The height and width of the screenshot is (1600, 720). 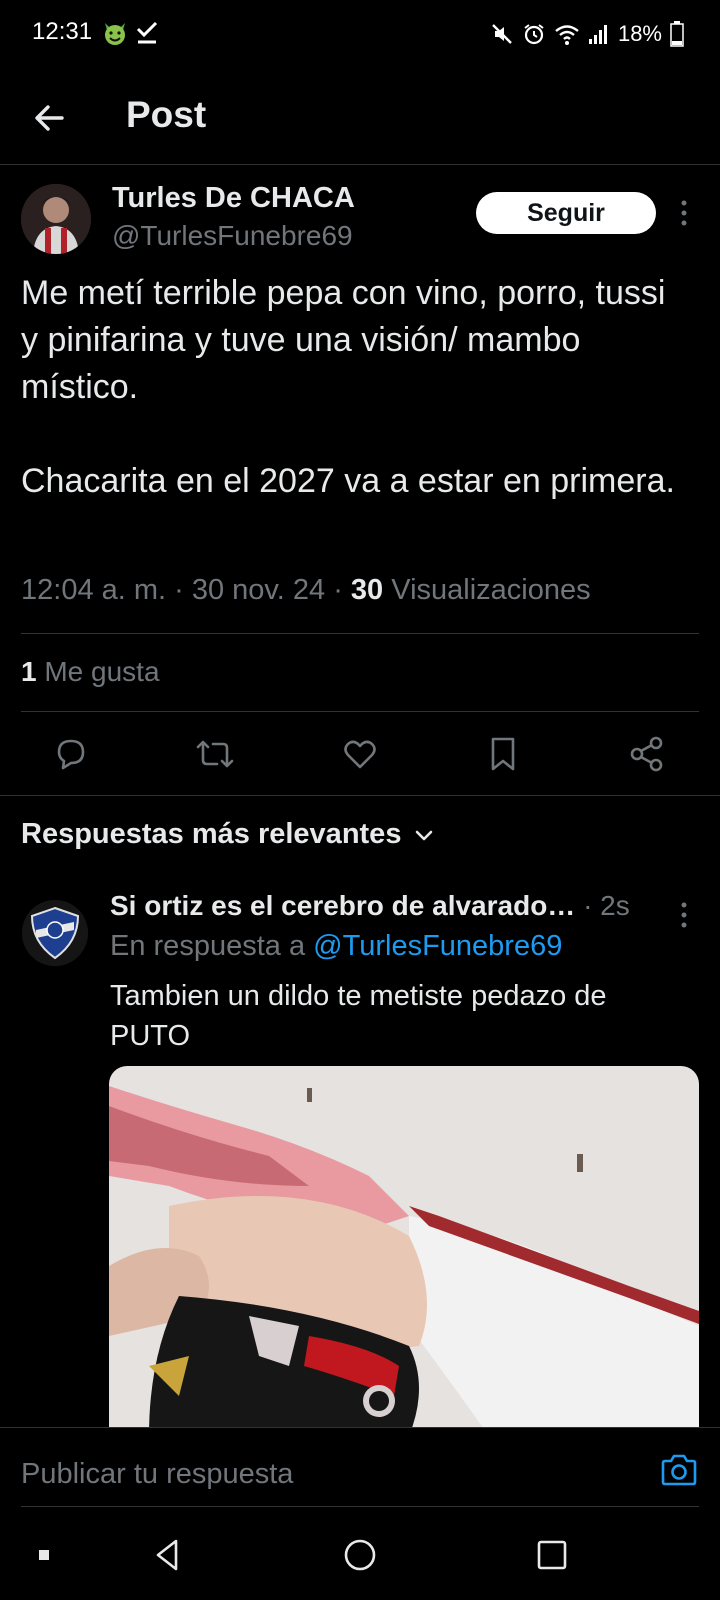 I want to click on reply-compose-bar: Publicar tu respuesta, so click(x=360, y=1467).